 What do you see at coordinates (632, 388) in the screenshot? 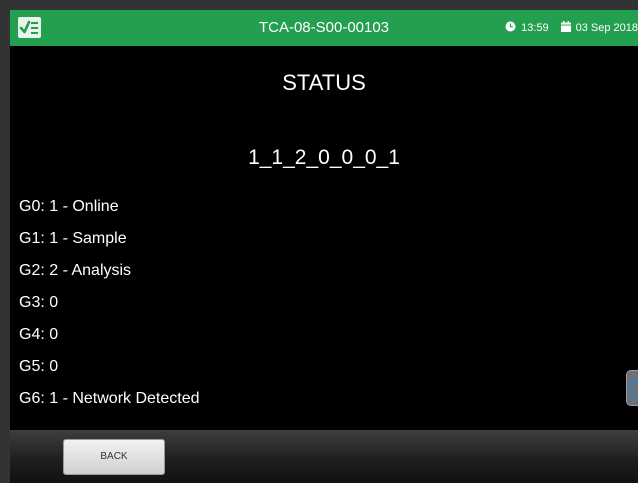
I see `side-drawer-handle` at bounding box center [632, 388].